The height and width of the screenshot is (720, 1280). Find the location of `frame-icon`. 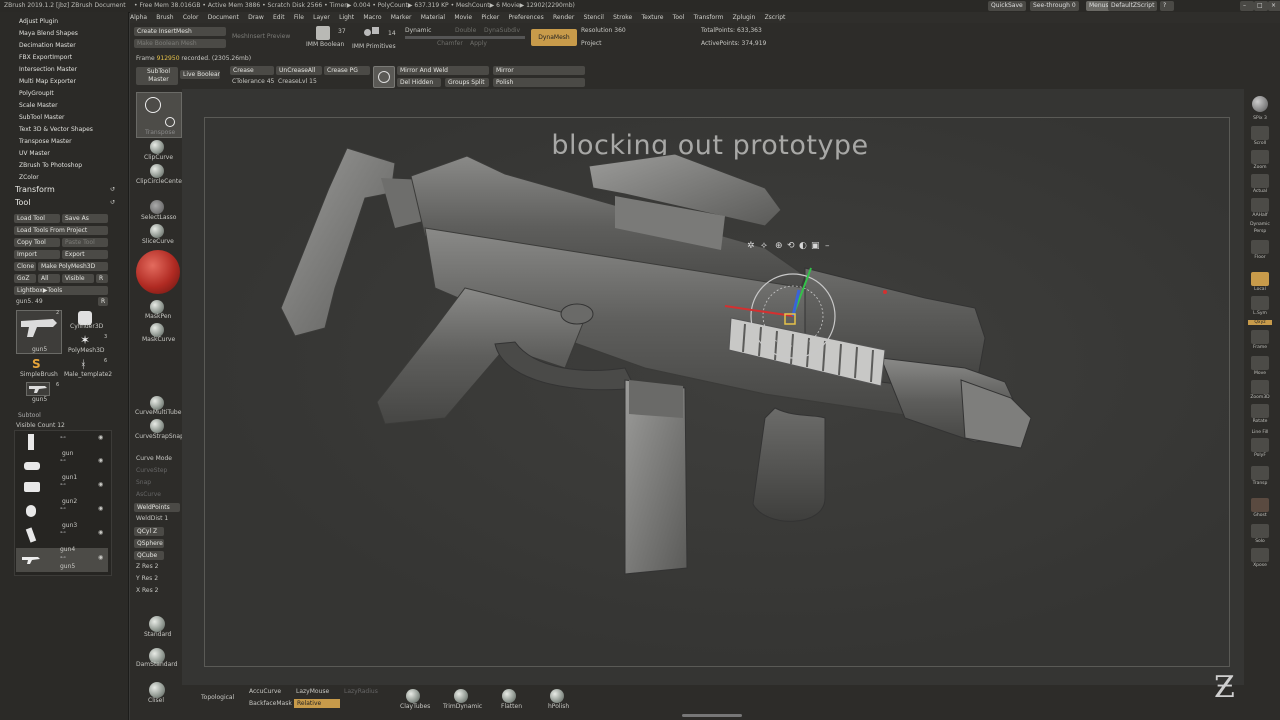

frame-icon is located at coordinates (1260, 337).